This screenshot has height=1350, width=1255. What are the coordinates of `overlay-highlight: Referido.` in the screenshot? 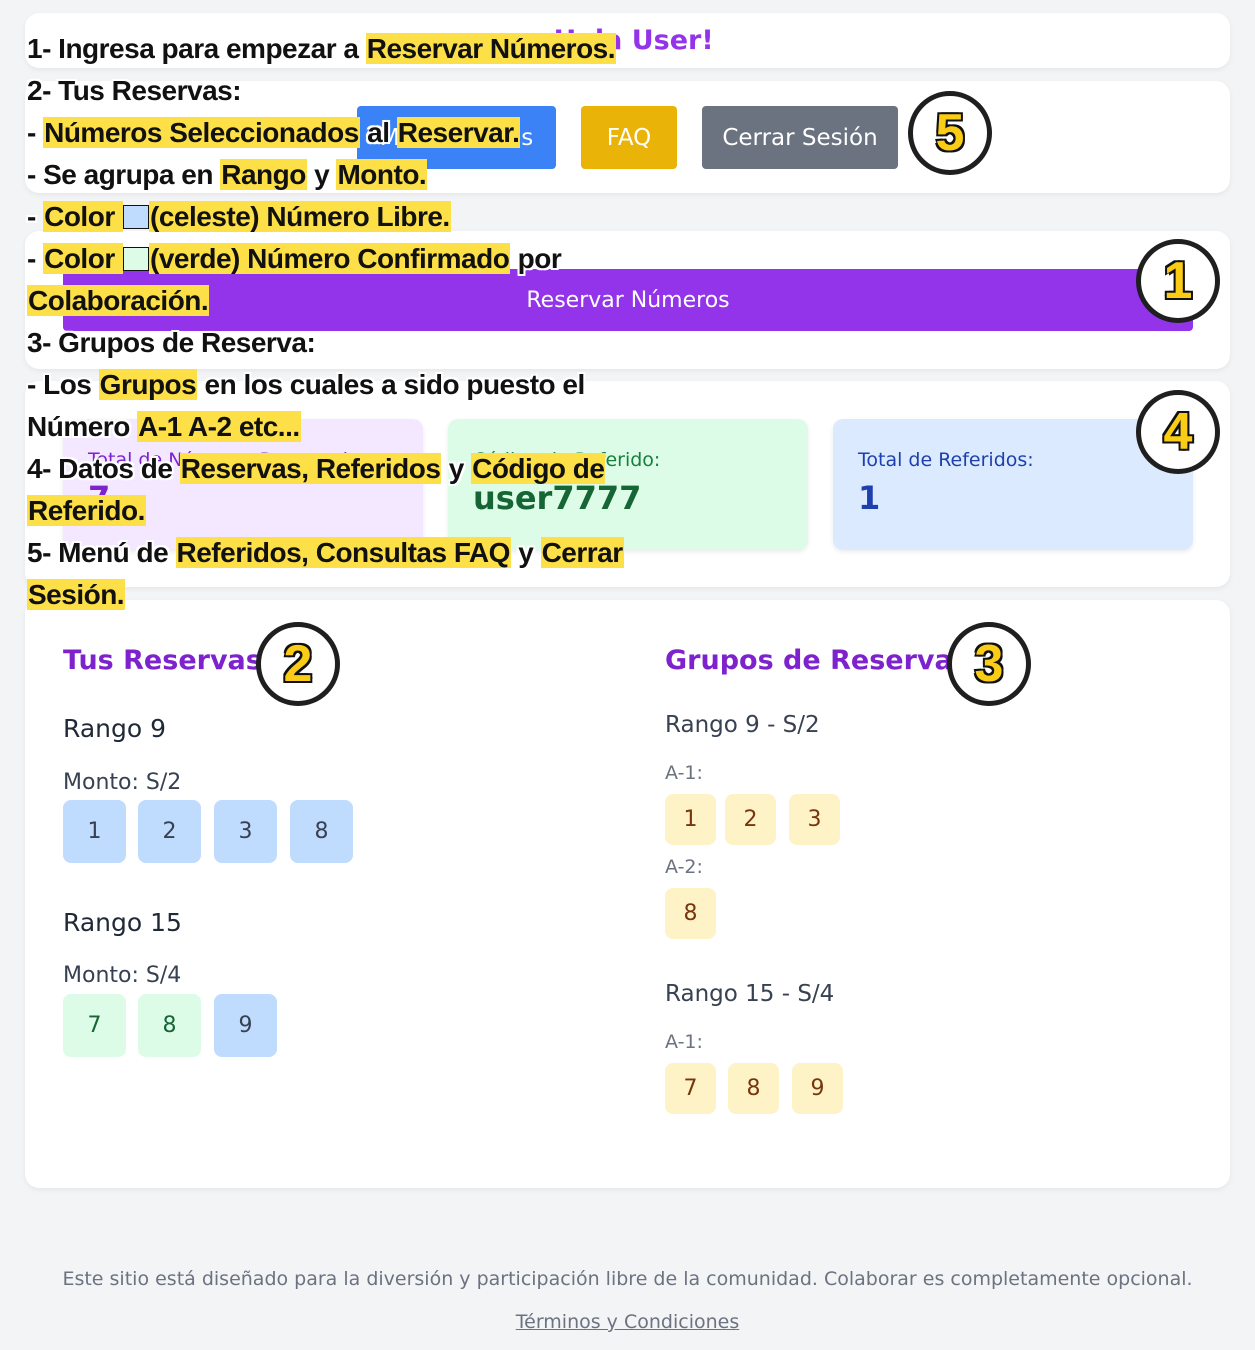 It's located at (86, 510).